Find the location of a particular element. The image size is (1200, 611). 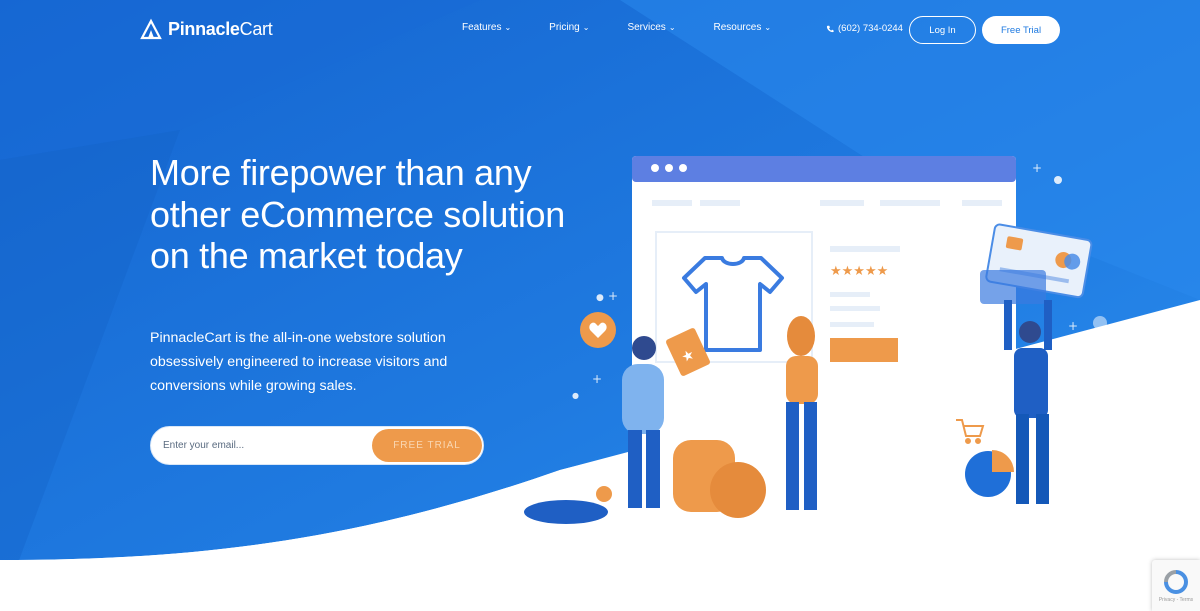

phone-icon is located at coordinates (830, 28).